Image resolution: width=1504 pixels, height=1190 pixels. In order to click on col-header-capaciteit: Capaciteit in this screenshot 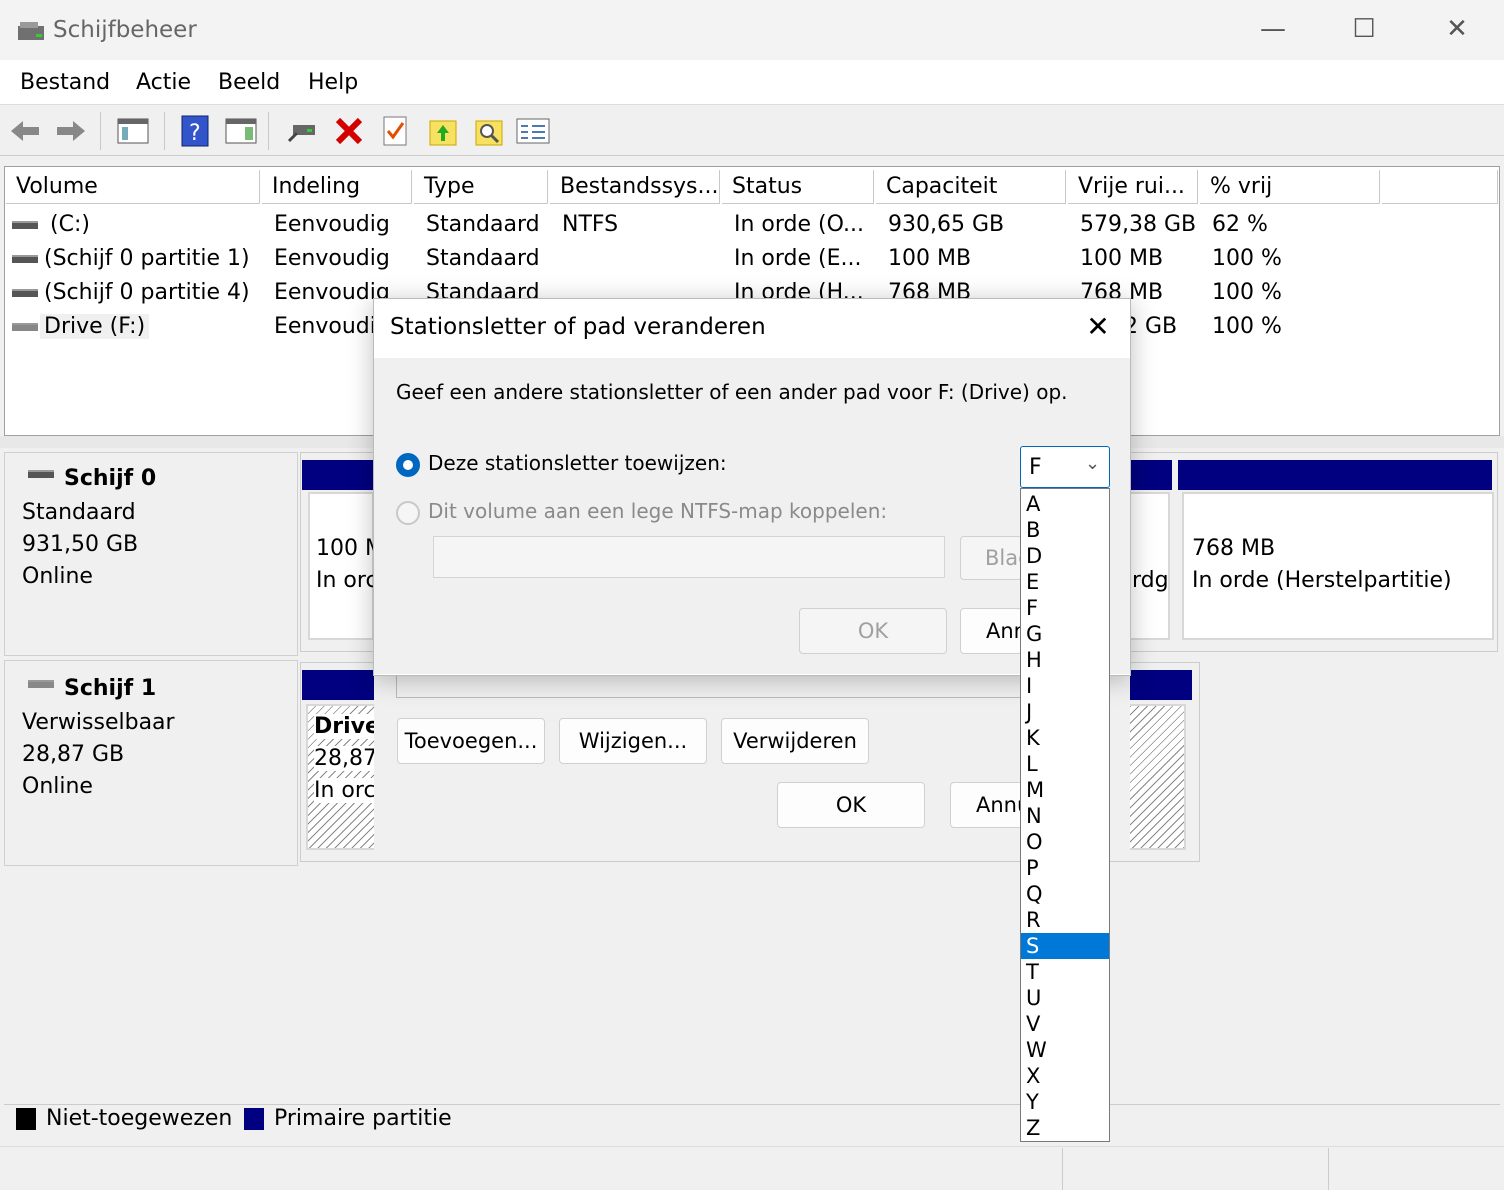, I will do `click(971, 187)`.